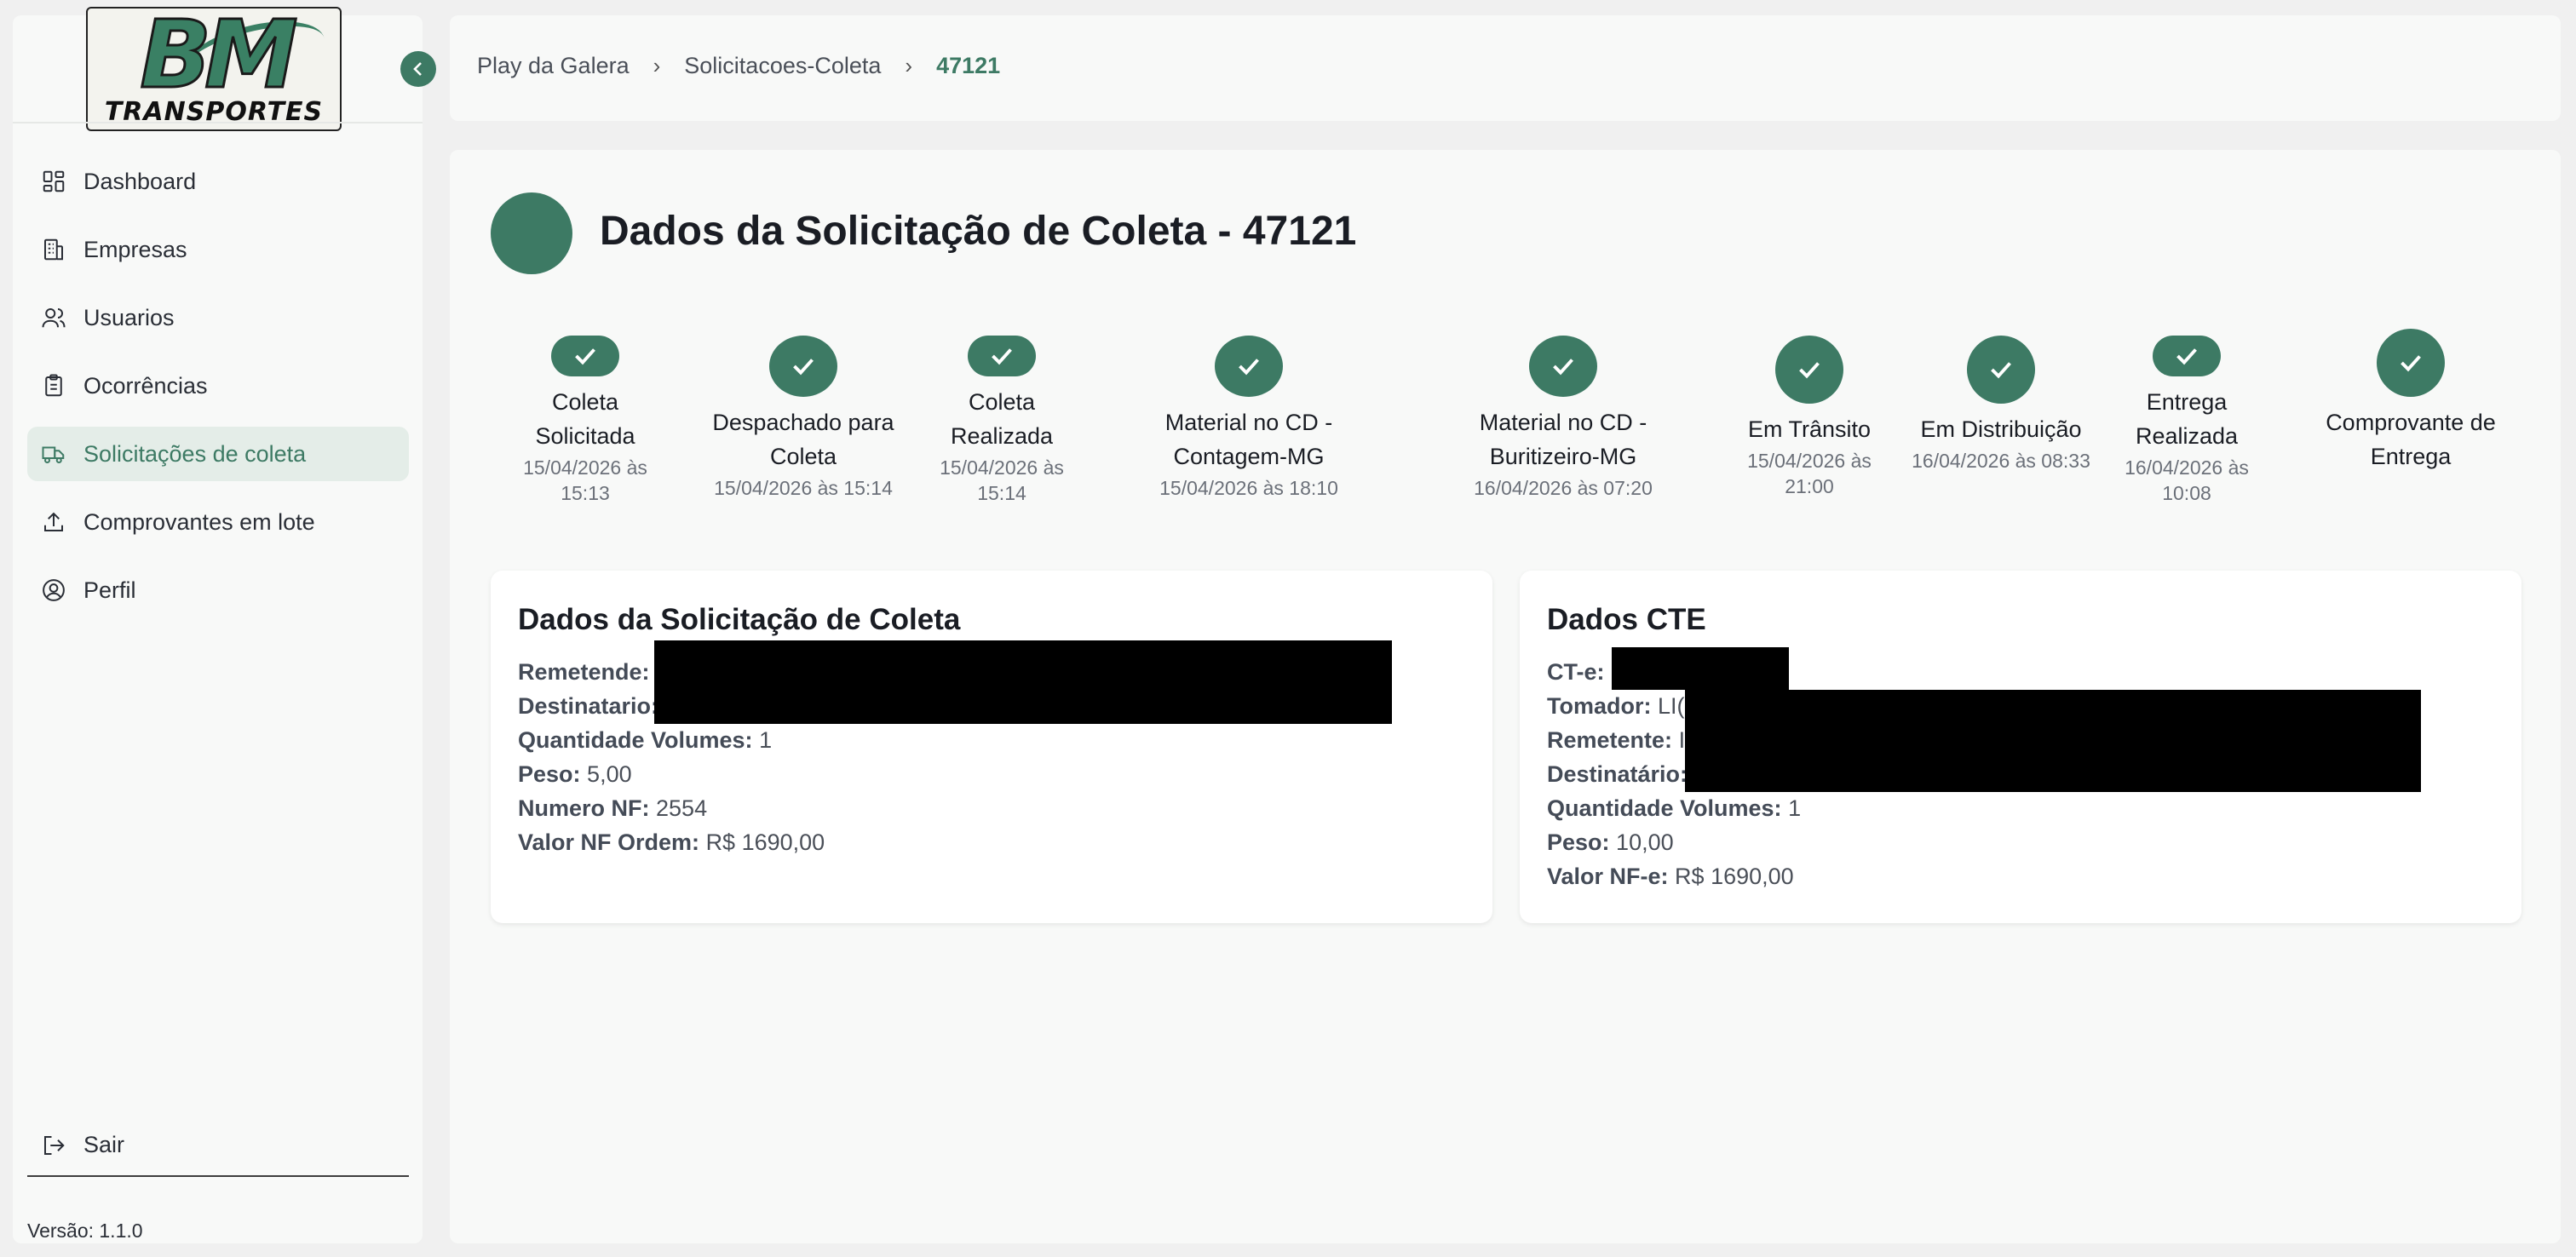 The image size is (2576, 1257). What do you see at coordinates (1810, 429) in the screenshot?
I see `timeline-step-label: Em Trânsito` at bounding box center [1810, 429].